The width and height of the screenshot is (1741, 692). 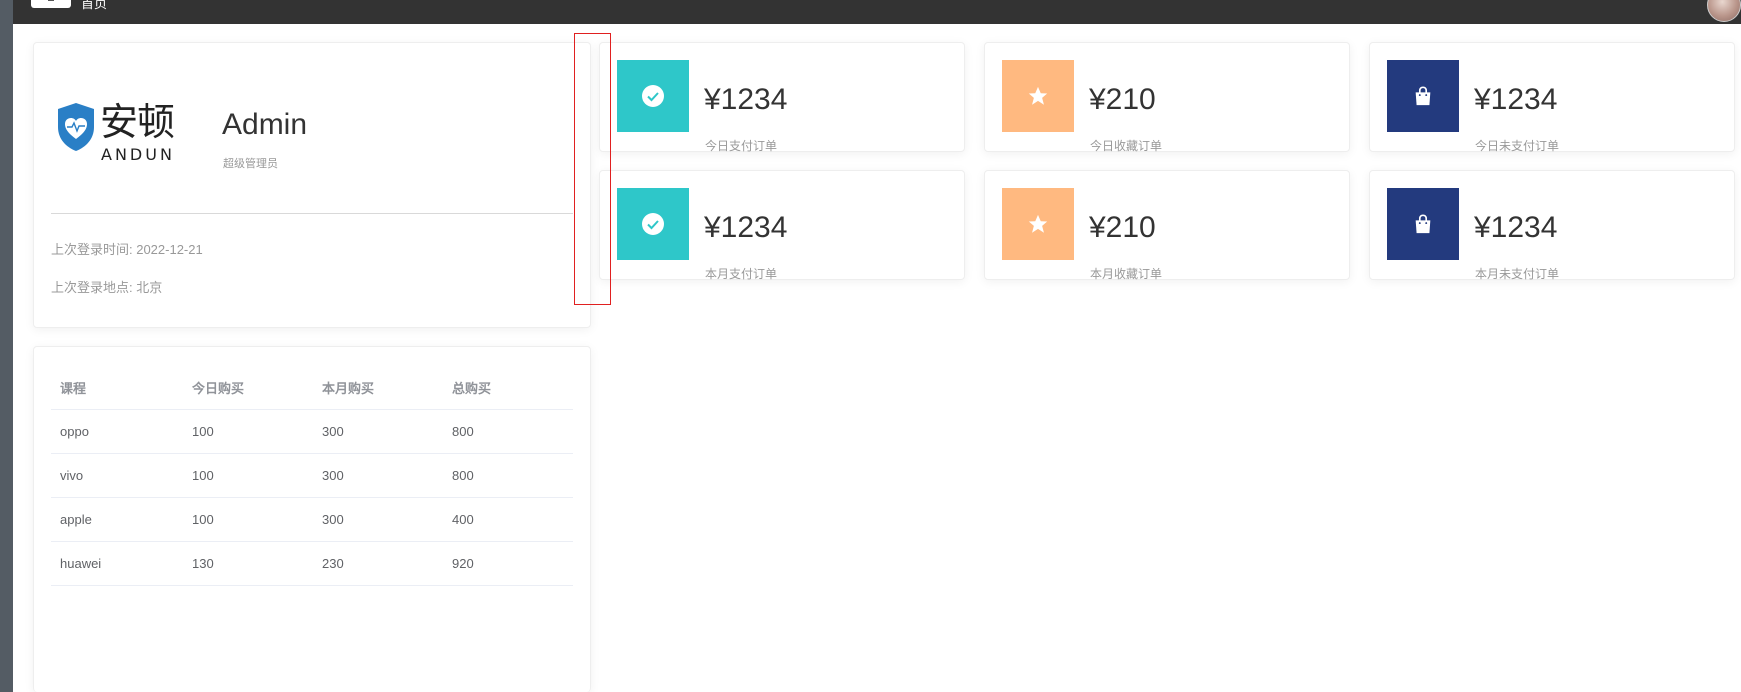 What do you see at coordinates (741, 274) in the screenshot?
I see `stat-label: 本月支付订单` at bounding box center [741, 274].